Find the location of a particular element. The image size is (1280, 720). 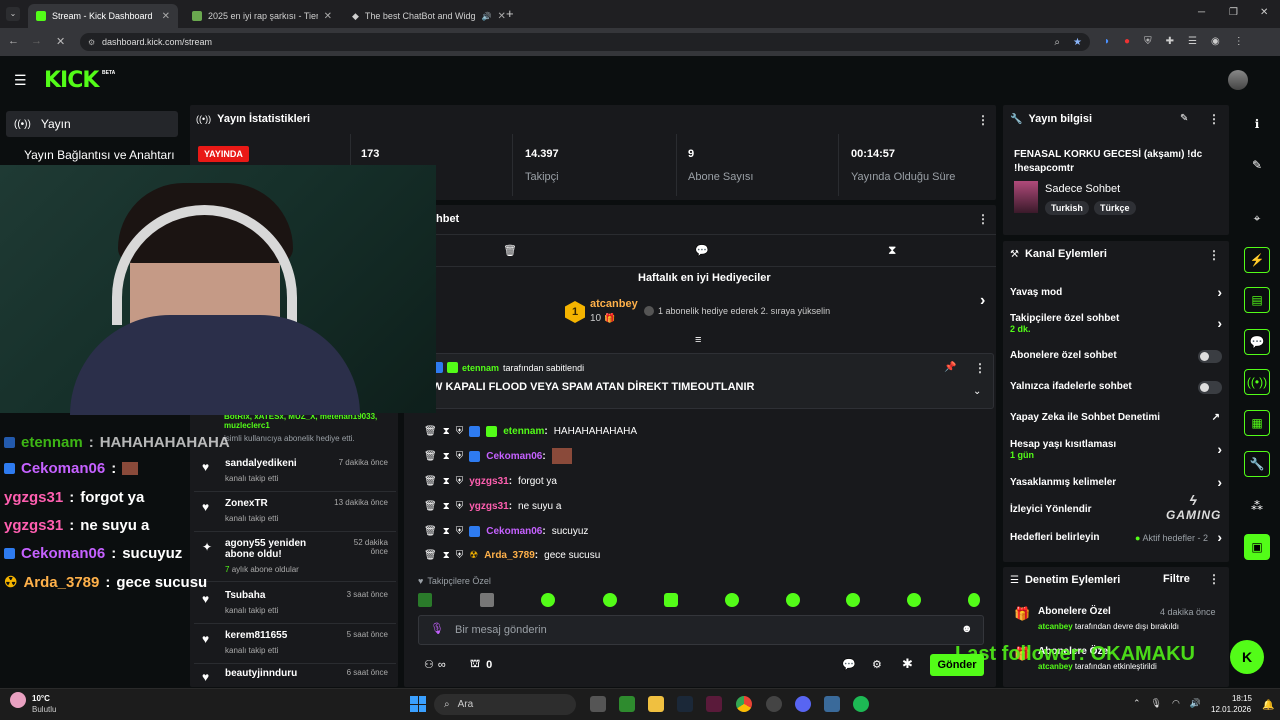

taskbar-search: ⌕ Ara is located at coordinates (505, 704).